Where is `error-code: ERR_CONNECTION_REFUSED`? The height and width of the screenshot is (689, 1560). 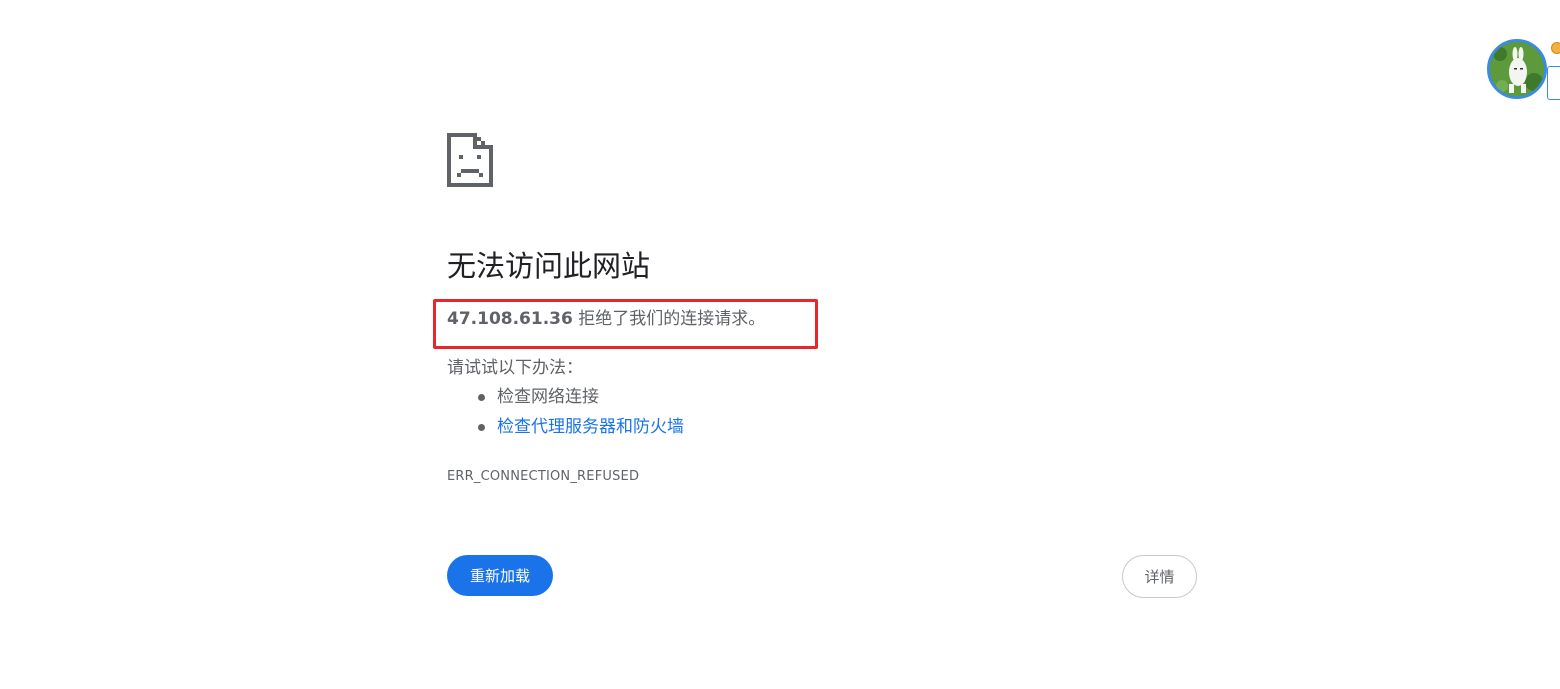 error-code: ERR_CONNECTION_REFUSED is located at coordinates (543, 476).